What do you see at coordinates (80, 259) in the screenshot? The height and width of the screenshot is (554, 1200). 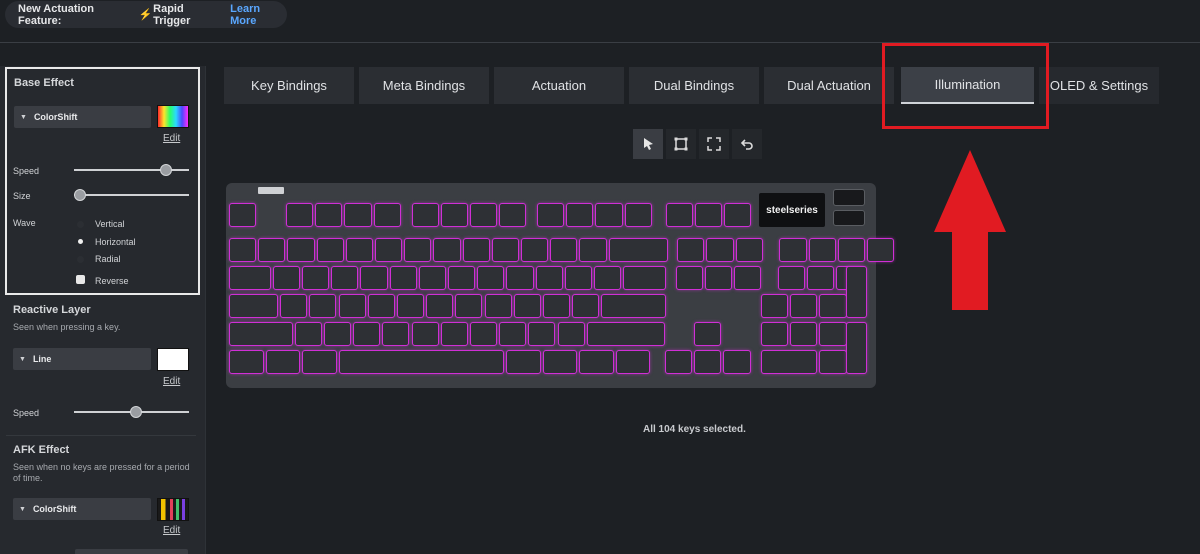 I see `wave-radial-radio` at bounding box center [80, 259].